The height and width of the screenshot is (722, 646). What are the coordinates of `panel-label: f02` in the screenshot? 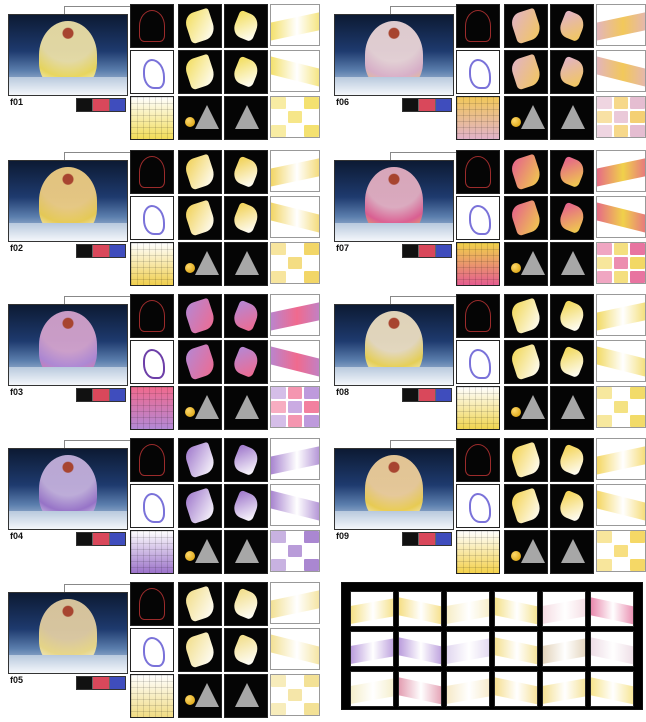 It's located at (17, 248).